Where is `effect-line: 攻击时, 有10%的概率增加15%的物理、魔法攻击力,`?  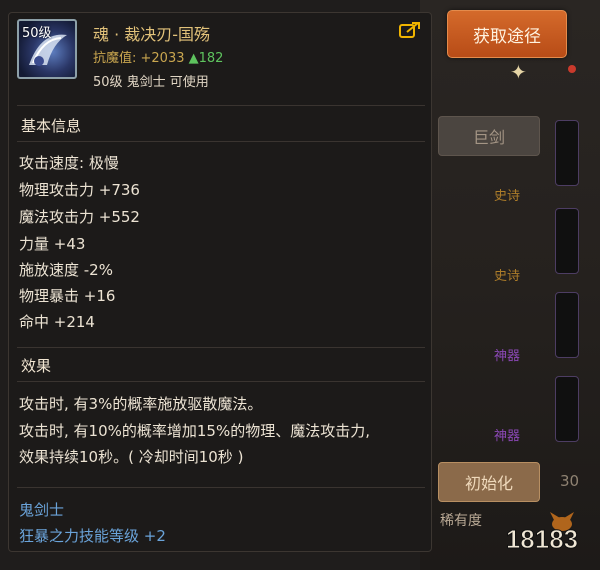 effect-line: 攻击时, 有10%的概率增加15%的物理、魔法攻击力, is located at coordinates (194, 431).